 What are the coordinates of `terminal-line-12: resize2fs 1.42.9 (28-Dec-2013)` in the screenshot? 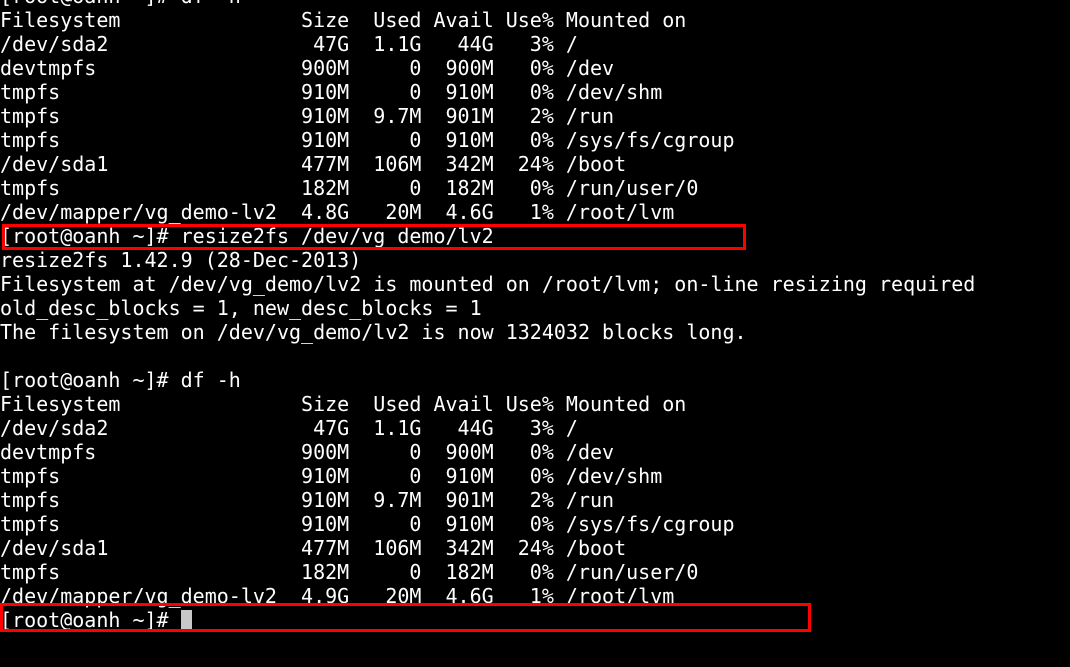 It's located at (181, 260).